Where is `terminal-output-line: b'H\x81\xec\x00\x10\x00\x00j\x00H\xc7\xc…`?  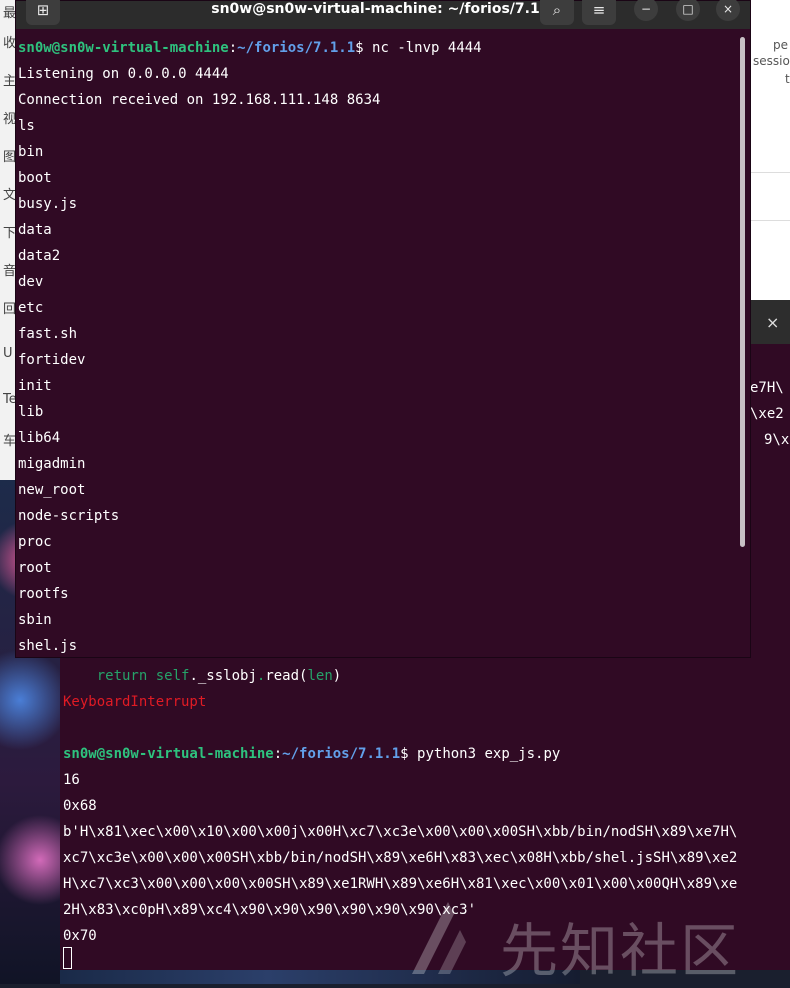 terminal-output-line: b'H\x81\xec\x00\x10\x00\x00j\x00H\xc7\xc… is located at coordinates (400, 832).